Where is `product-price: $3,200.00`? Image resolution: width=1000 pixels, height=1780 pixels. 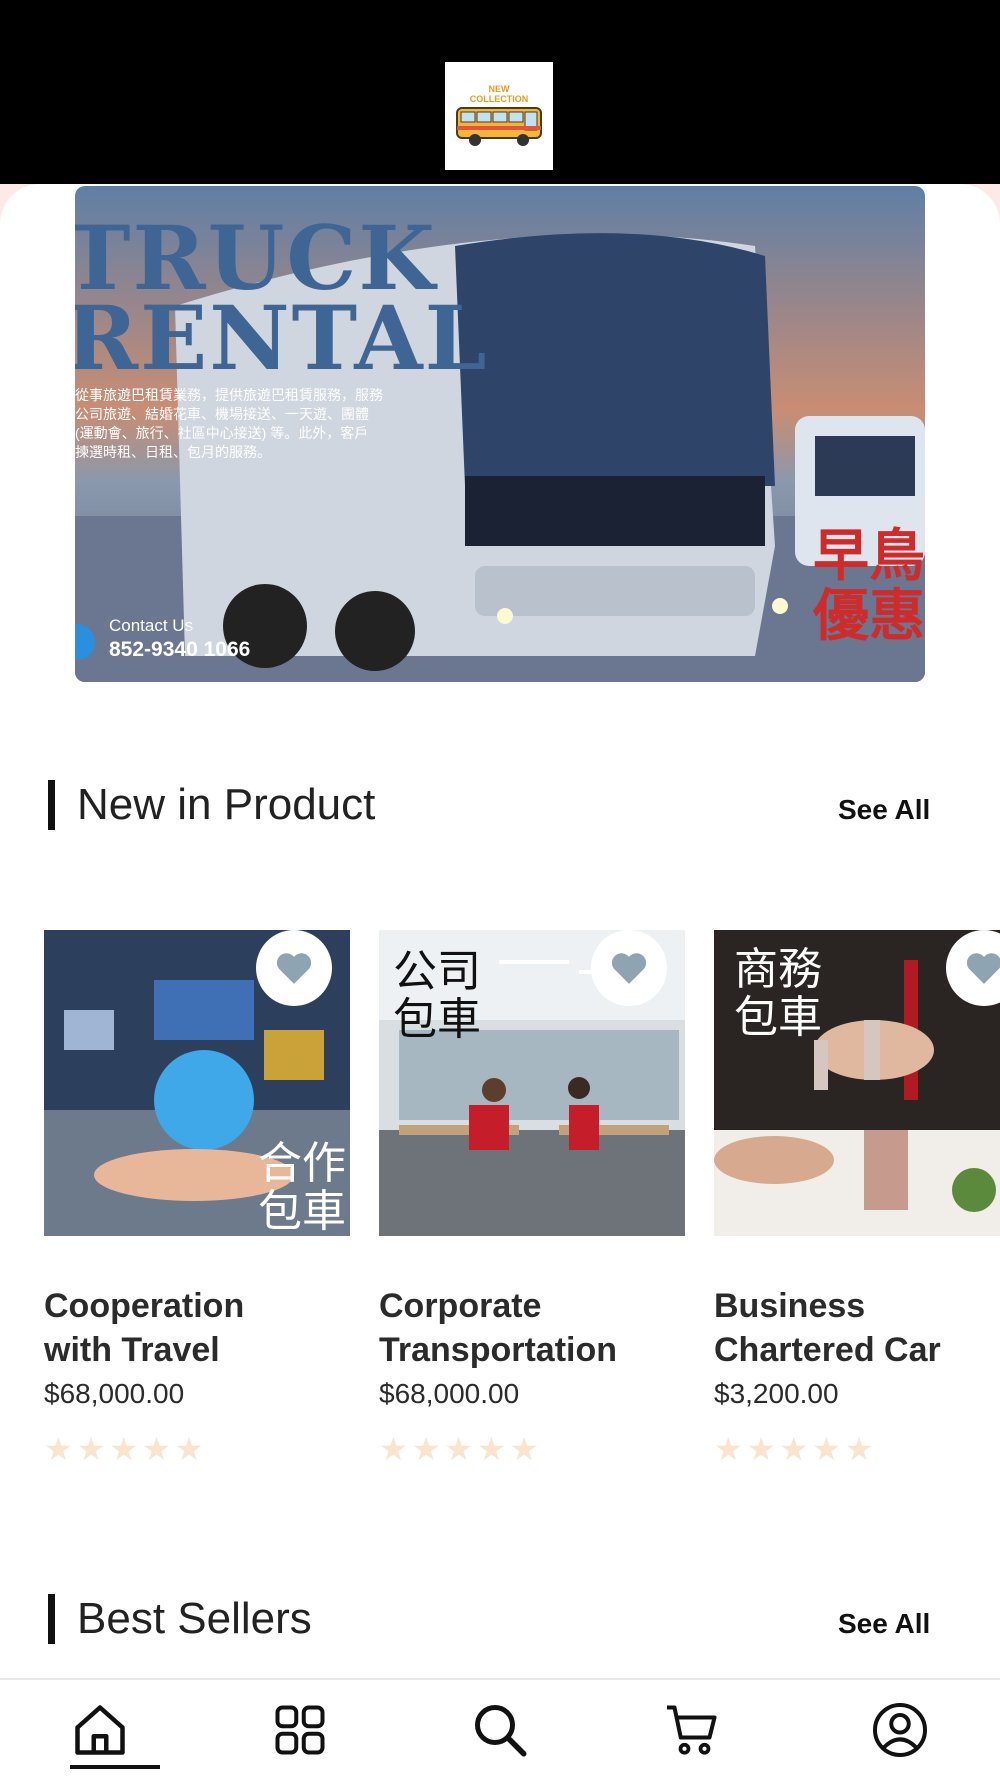
product-price: $3,200.00 is located at coordinates (776, 1393).